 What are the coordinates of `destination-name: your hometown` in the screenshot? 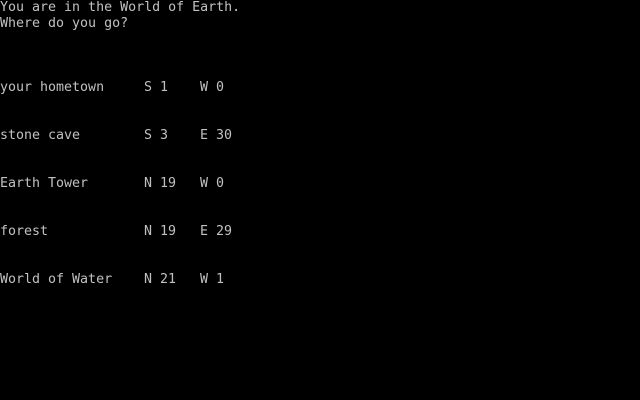 It's located at (52, 87).